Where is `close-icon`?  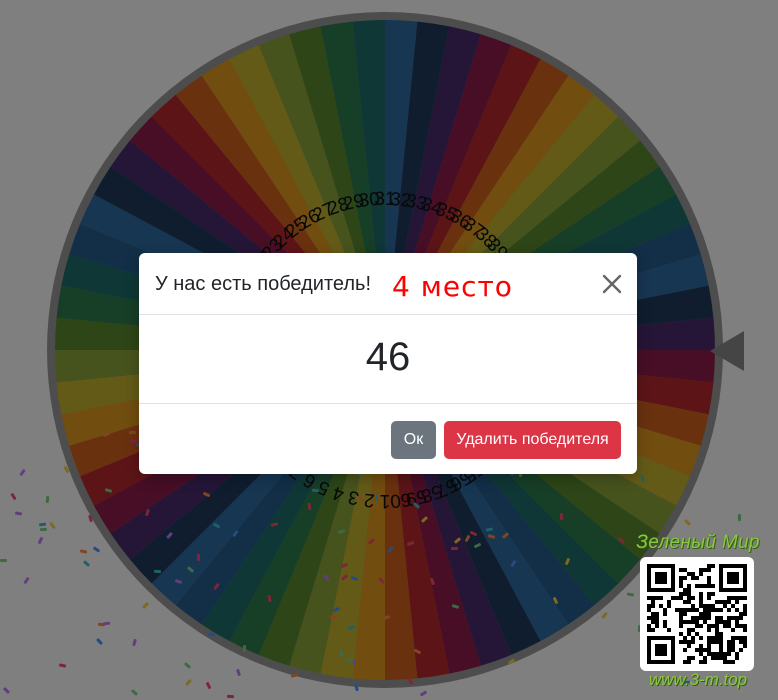 close-icon is located at coordinates (612, 284).